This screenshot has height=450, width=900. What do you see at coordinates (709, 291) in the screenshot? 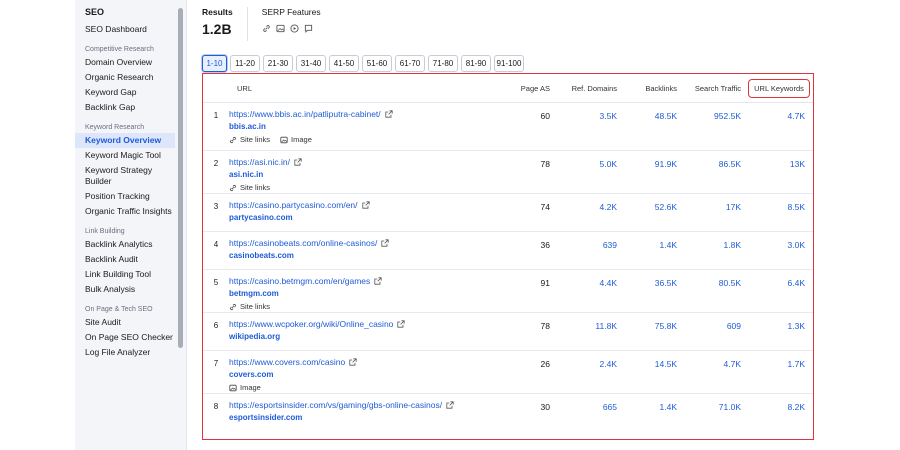
I see `search-traffic-value: 80.5K` at bounding box center [709, 291].